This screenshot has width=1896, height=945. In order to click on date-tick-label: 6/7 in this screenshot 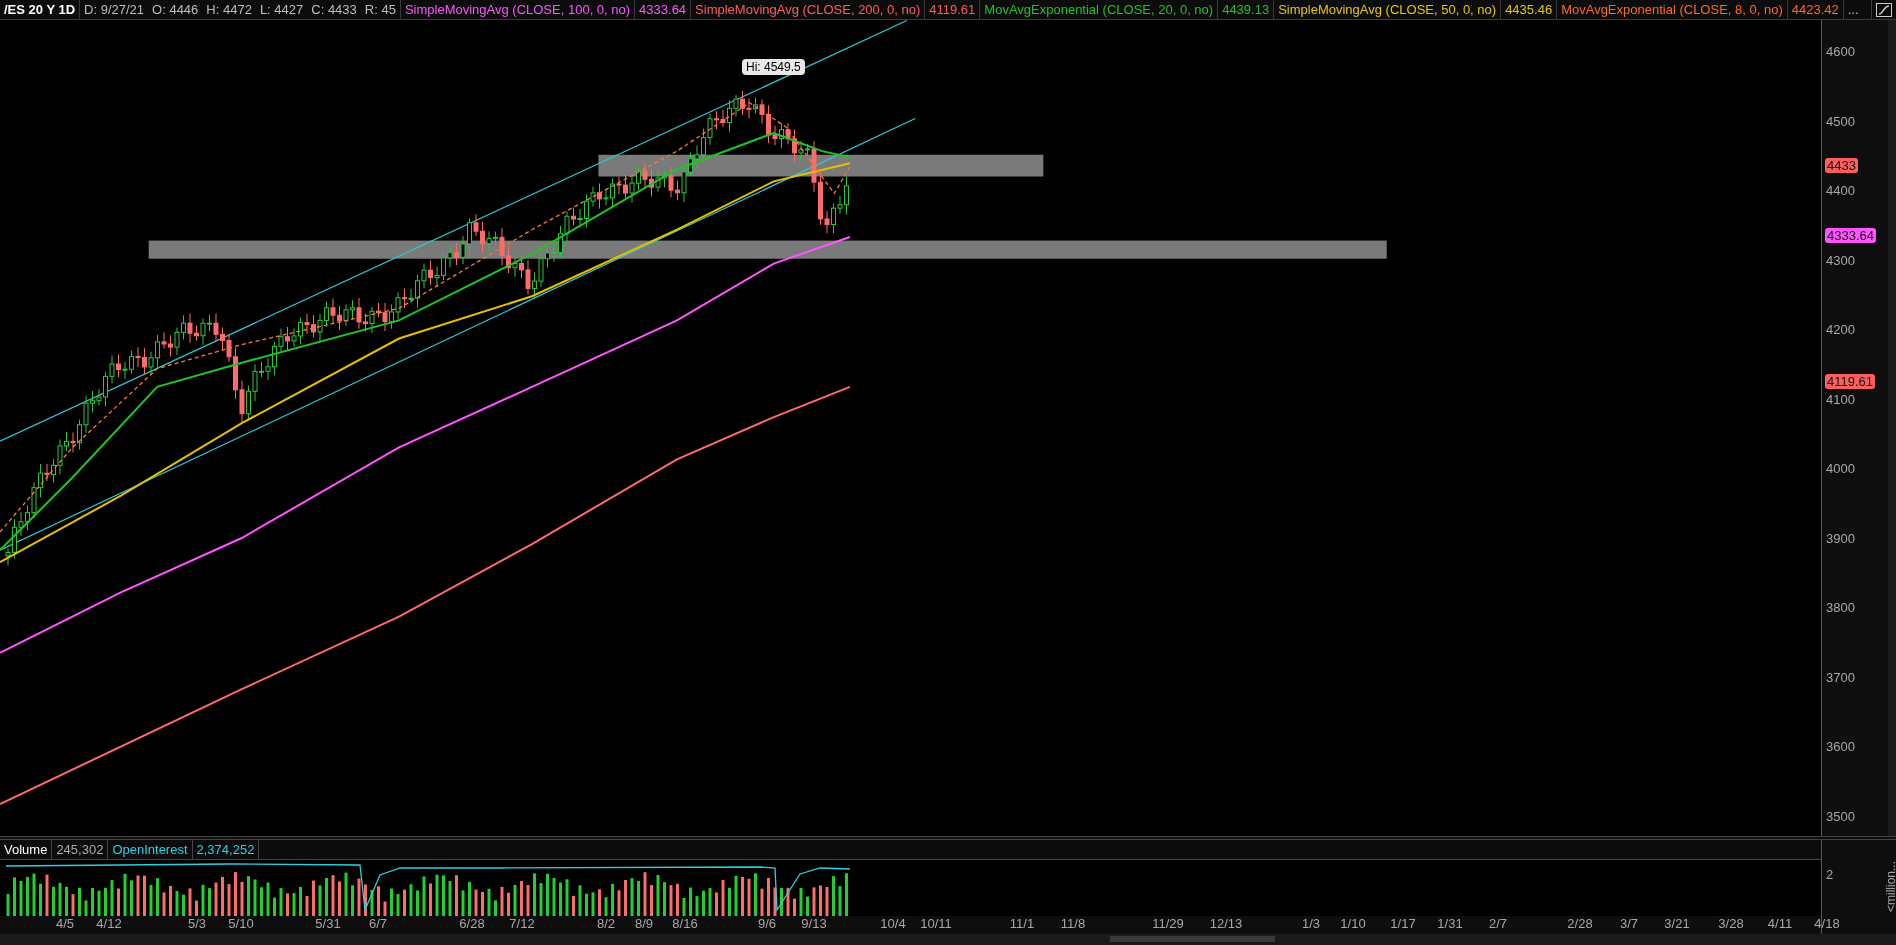, I will do `click(378, 924)`.